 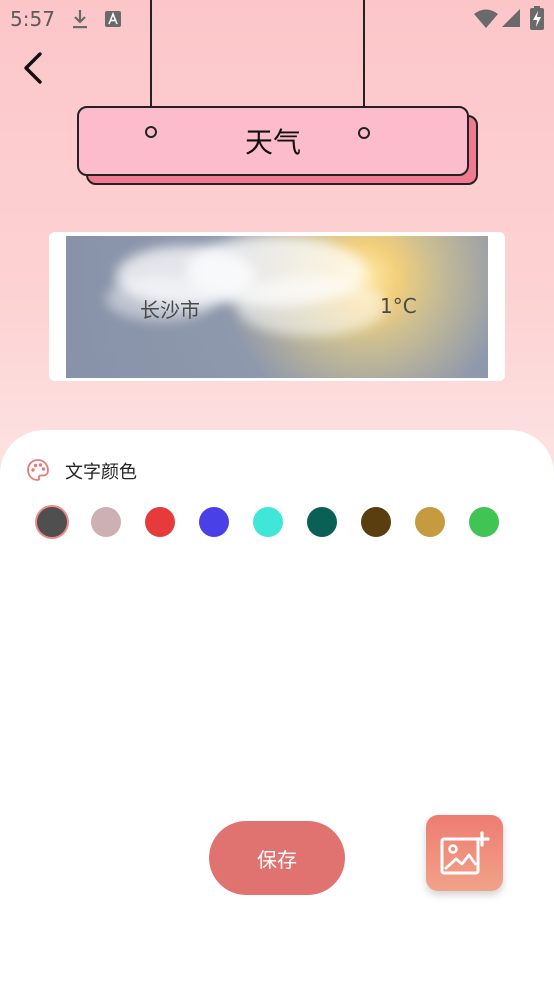 I want to click on add-image-icon, so click(x=465, y=855).